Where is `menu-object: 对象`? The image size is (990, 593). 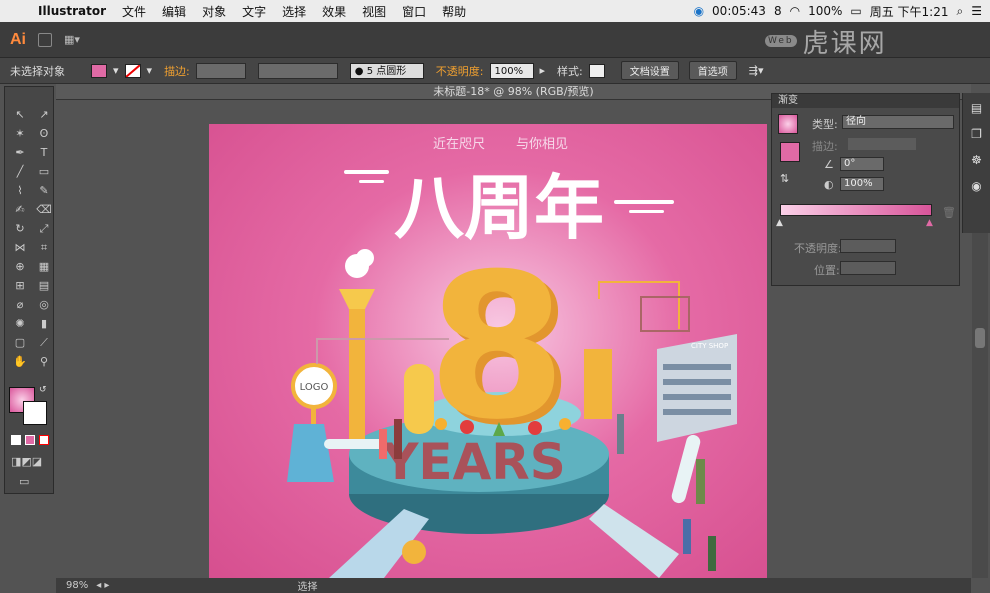 menu-object: 对象 is located at coordinates (214, 11).